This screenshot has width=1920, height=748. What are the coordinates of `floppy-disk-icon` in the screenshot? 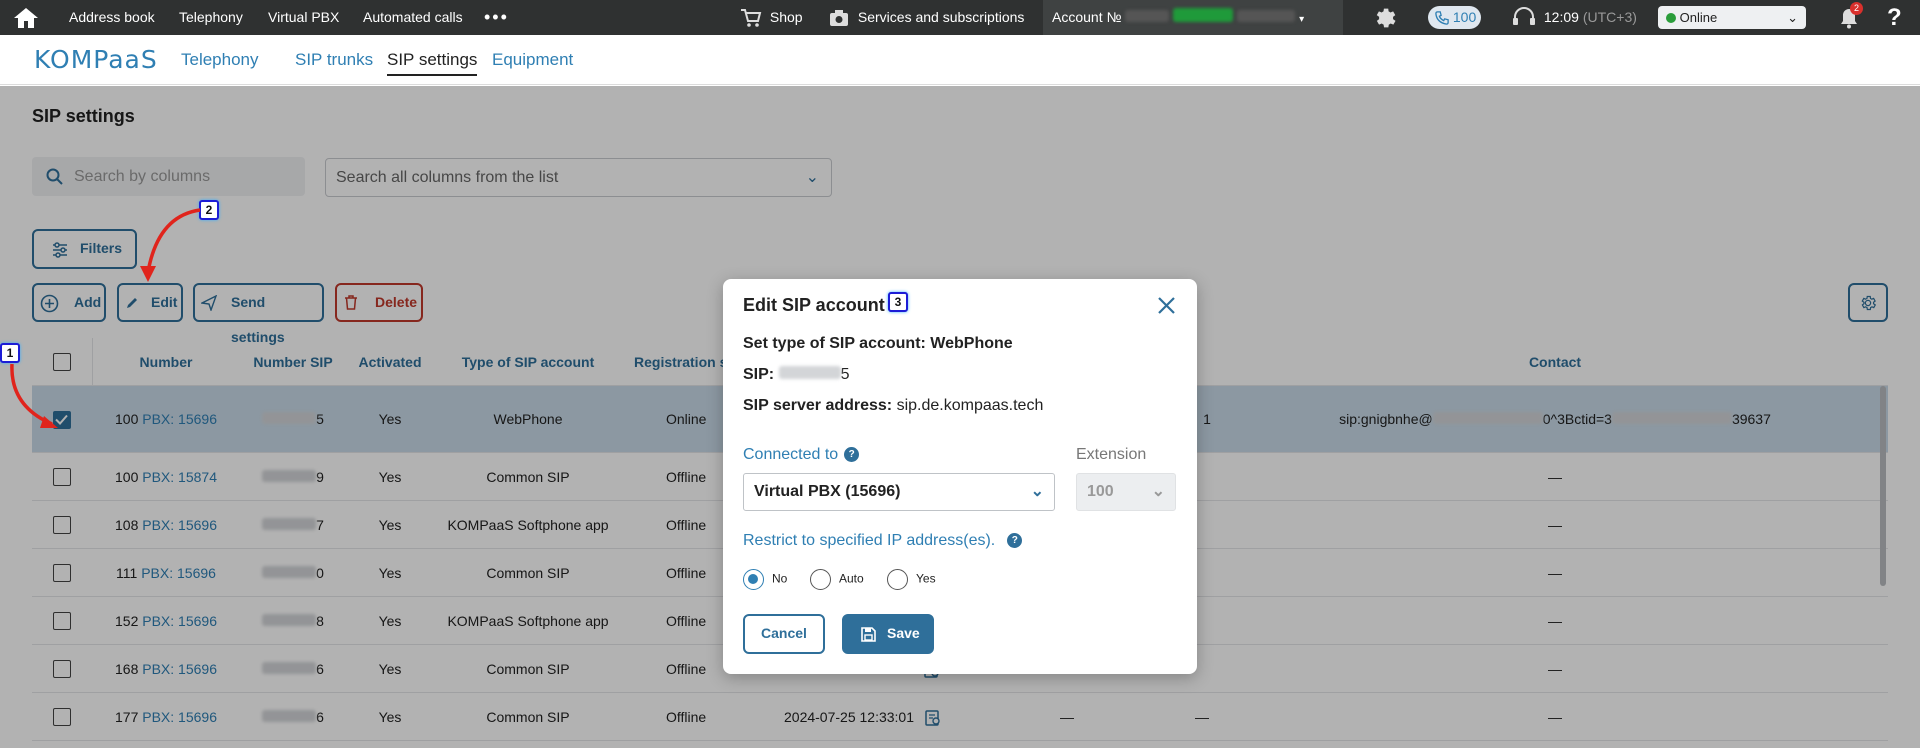 It's located at (868, 634).